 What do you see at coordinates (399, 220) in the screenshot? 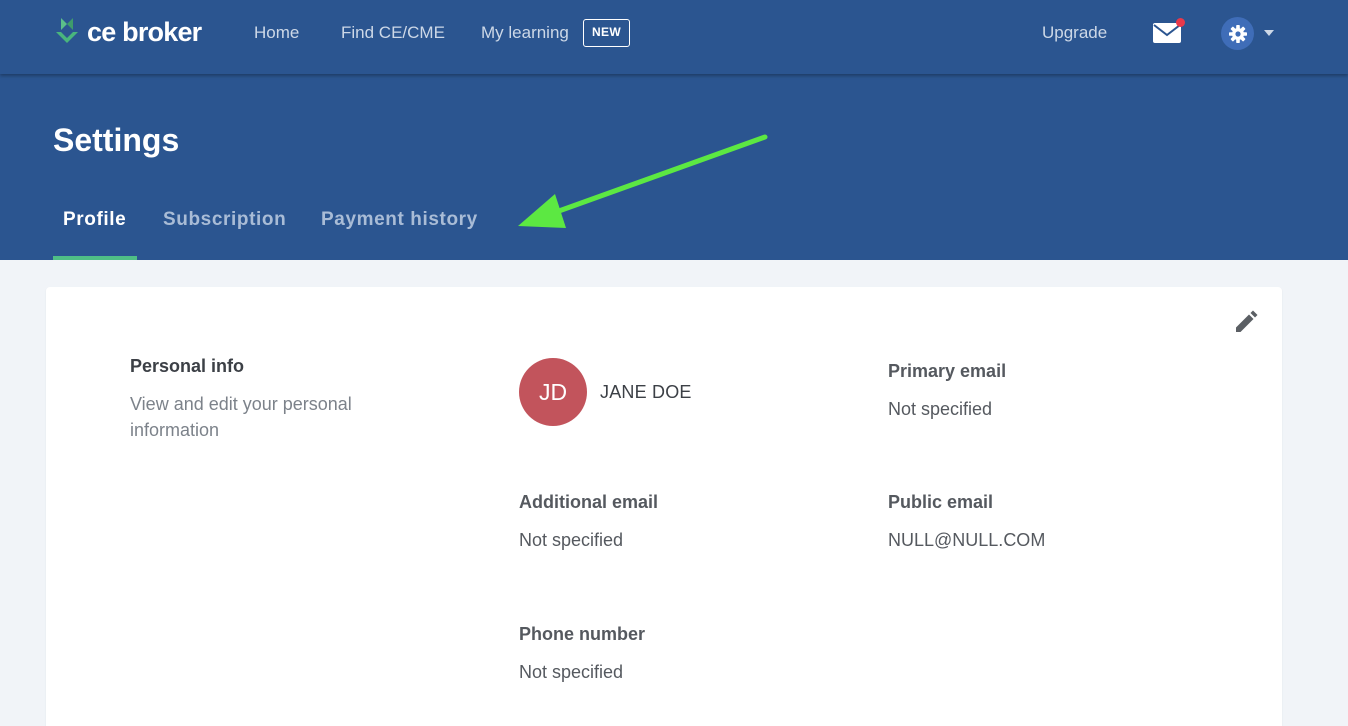
I see `tab-payment-history: Payment history` at bounding box center [399, 220].